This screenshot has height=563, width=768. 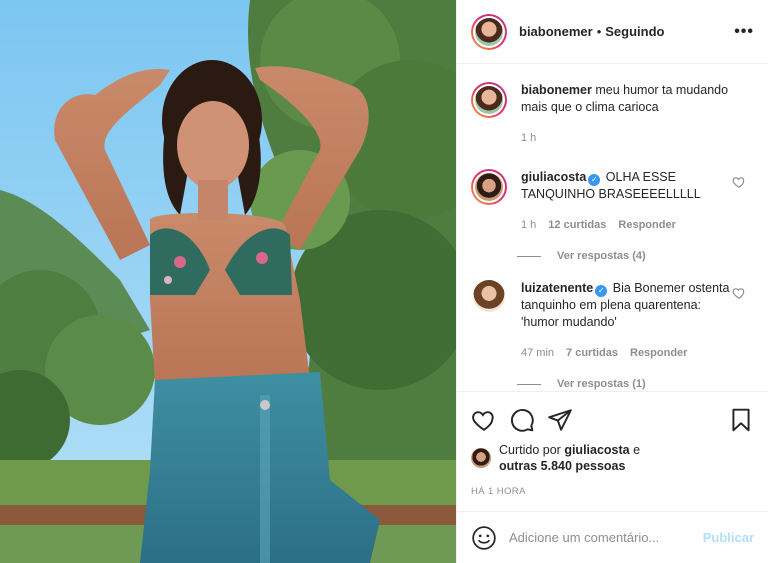 What do you see at coordinates (612, 420) in the screenshot?
I see `action-icons-row` at bounding box center [612, 420].